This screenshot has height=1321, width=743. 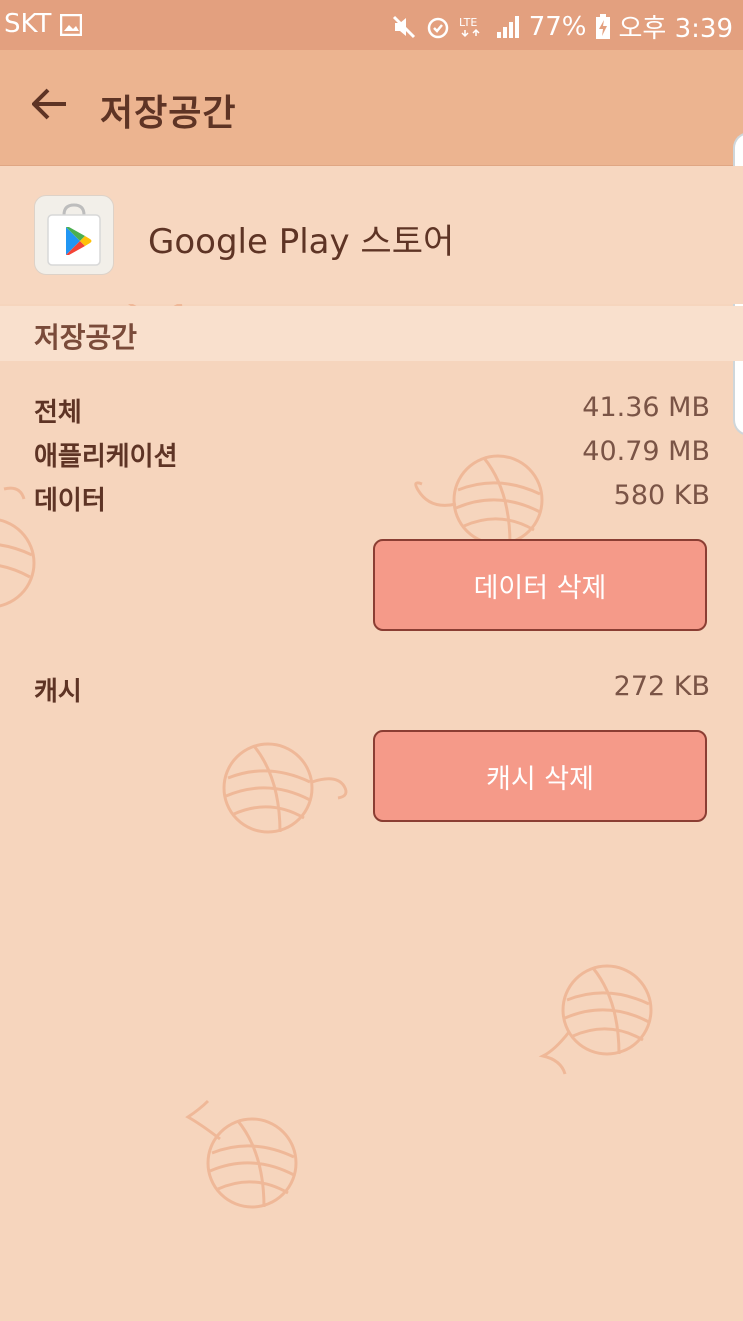 I want to click on page-title: 저장공간, so click(x=168, y=113).